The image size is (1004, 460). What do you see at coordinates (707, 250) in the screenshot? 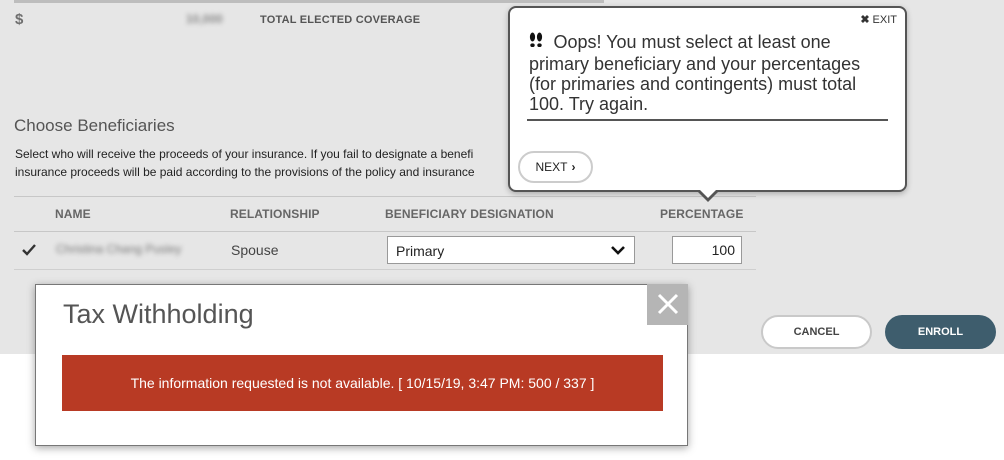
I see `percentage-input: 100` at bounding box center [707, 250].